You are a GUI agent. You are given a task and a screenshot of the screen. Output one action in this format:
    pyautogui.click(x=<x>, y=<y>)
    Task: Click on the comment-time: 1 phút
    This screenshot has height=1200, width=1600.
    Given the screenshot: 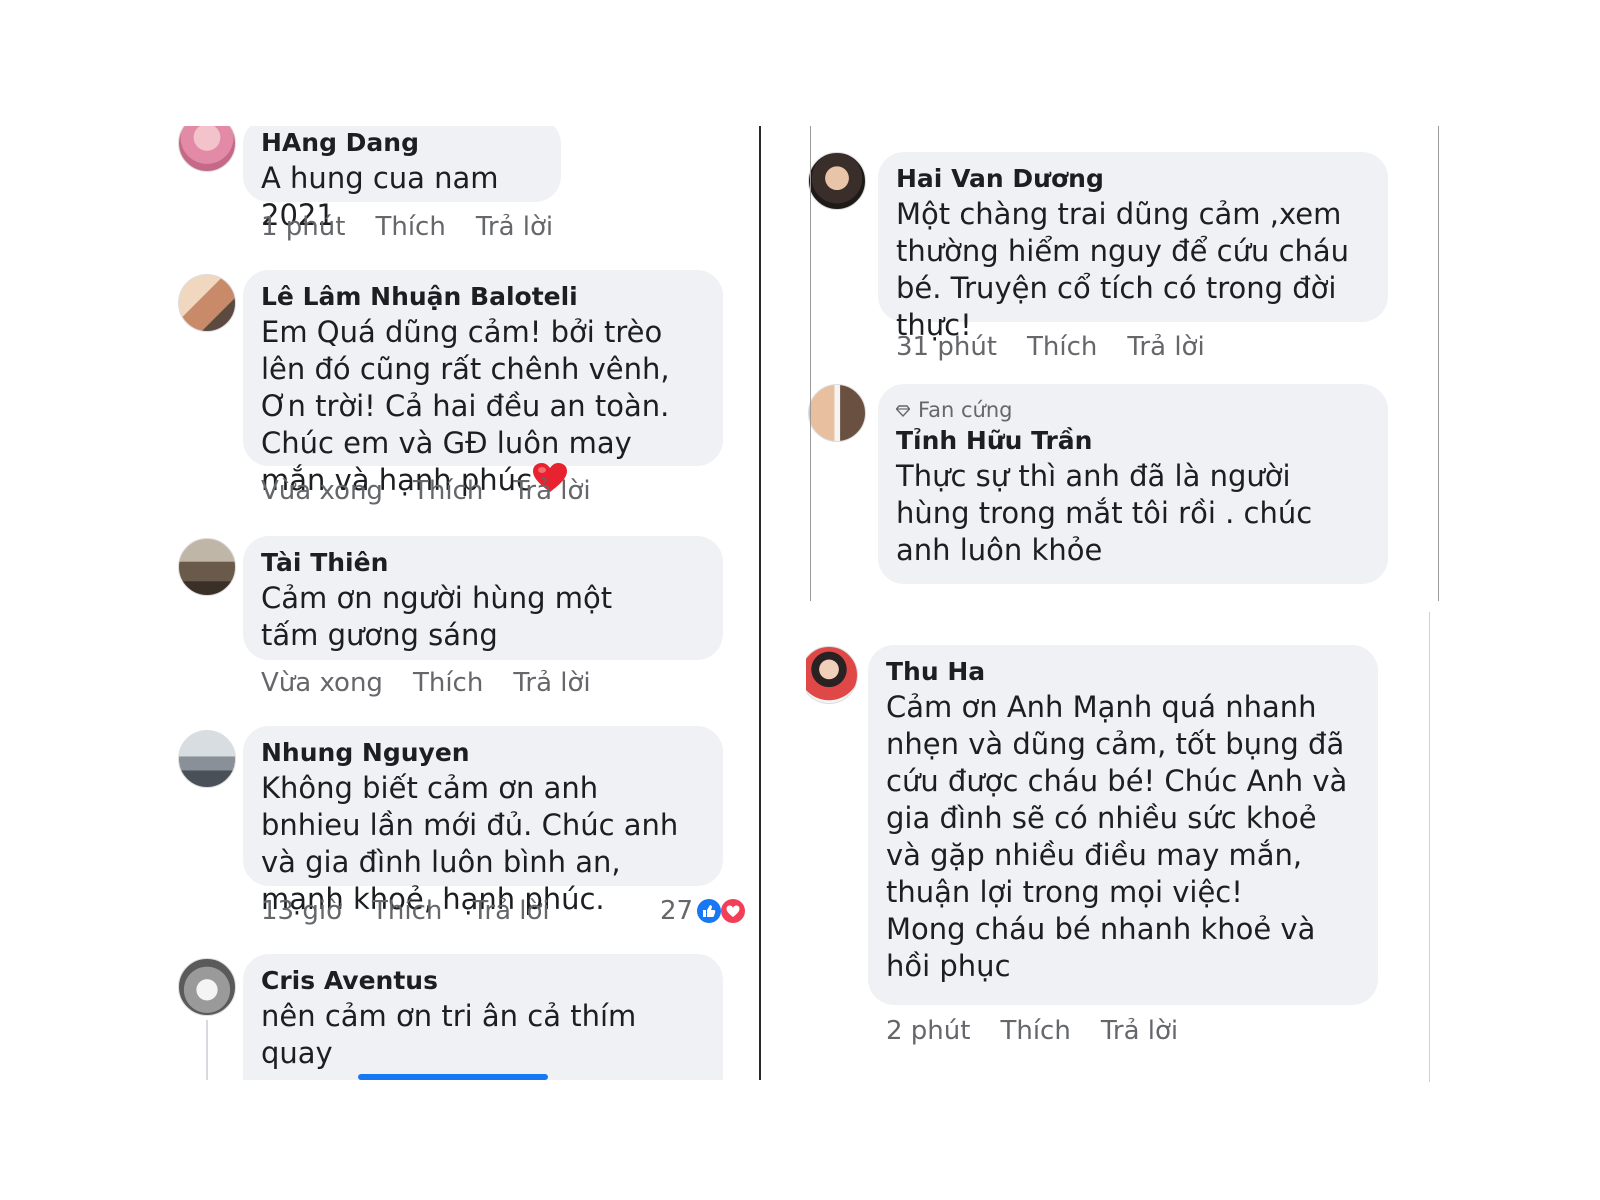 What is the action you would take?
    pyautogui.click(x=303, y=227)
    